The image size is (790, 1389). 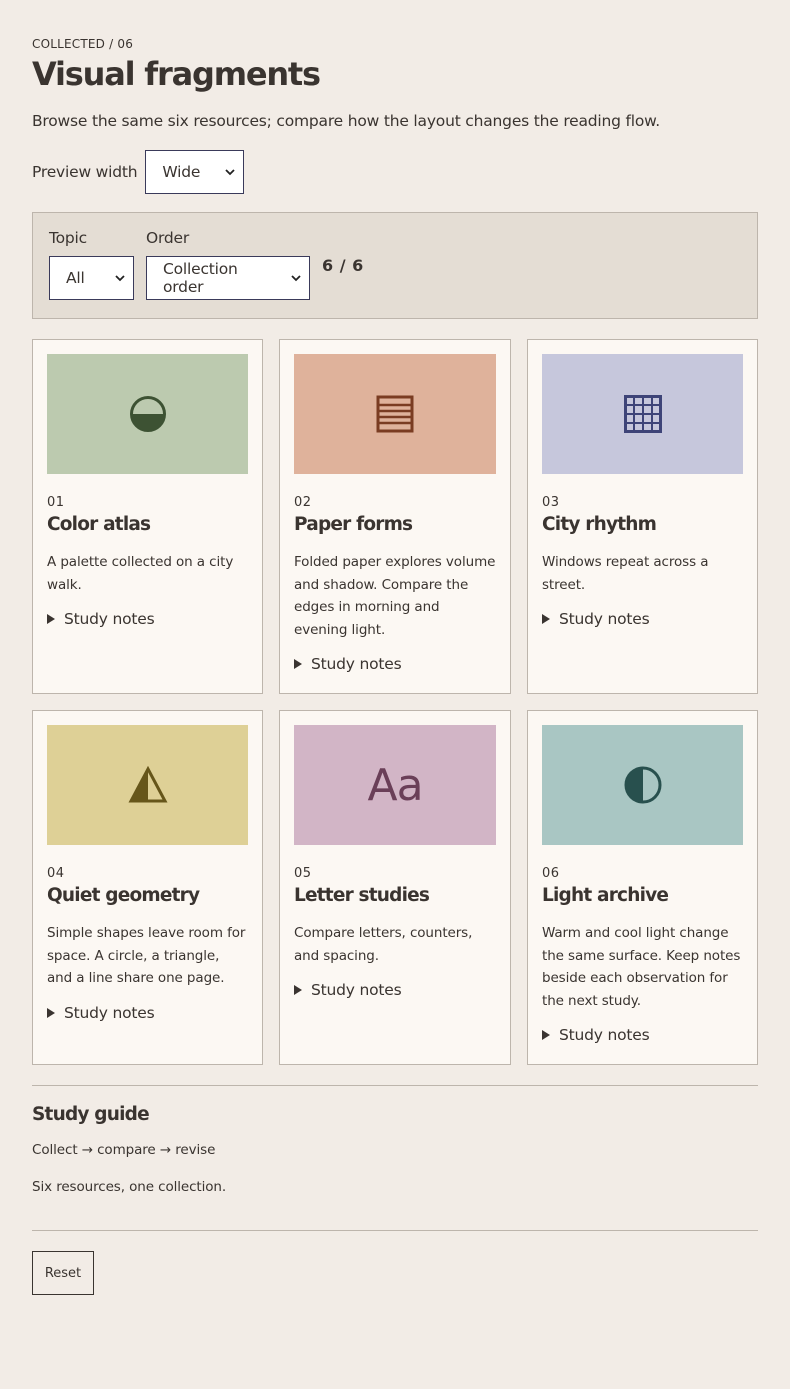 I want to click on study-guide-title: Study guide, so click(x=91, y=1114).